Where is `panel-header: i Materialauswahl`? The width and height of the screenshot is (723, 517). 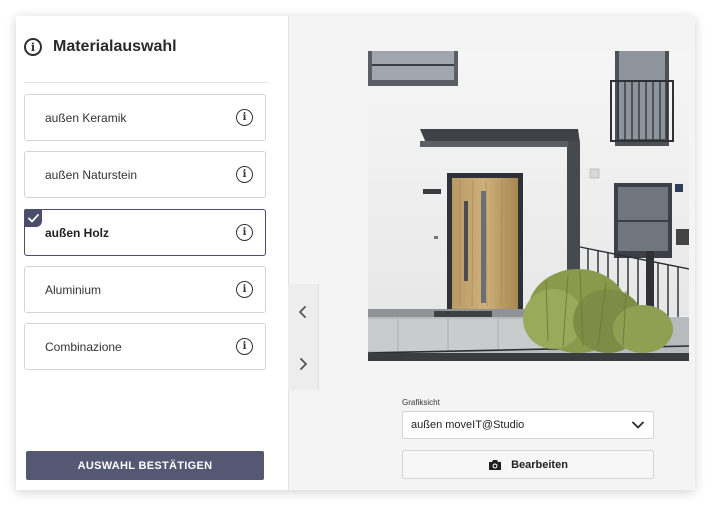 panel-header: i Materialauswahl is located at coordinates (100, 47).